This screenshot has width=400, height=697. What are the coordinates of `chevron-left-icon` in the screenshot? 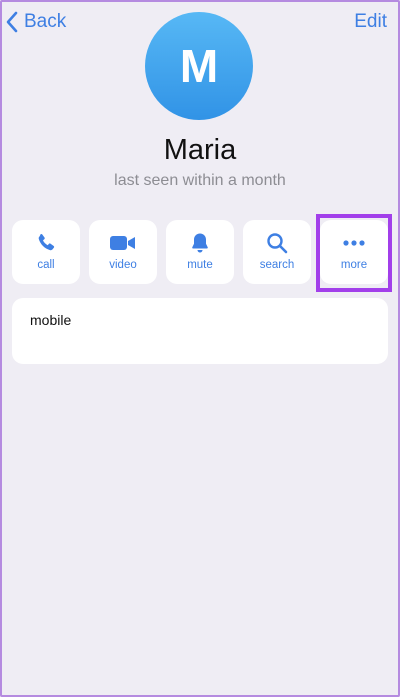 It's located at (12, 22).